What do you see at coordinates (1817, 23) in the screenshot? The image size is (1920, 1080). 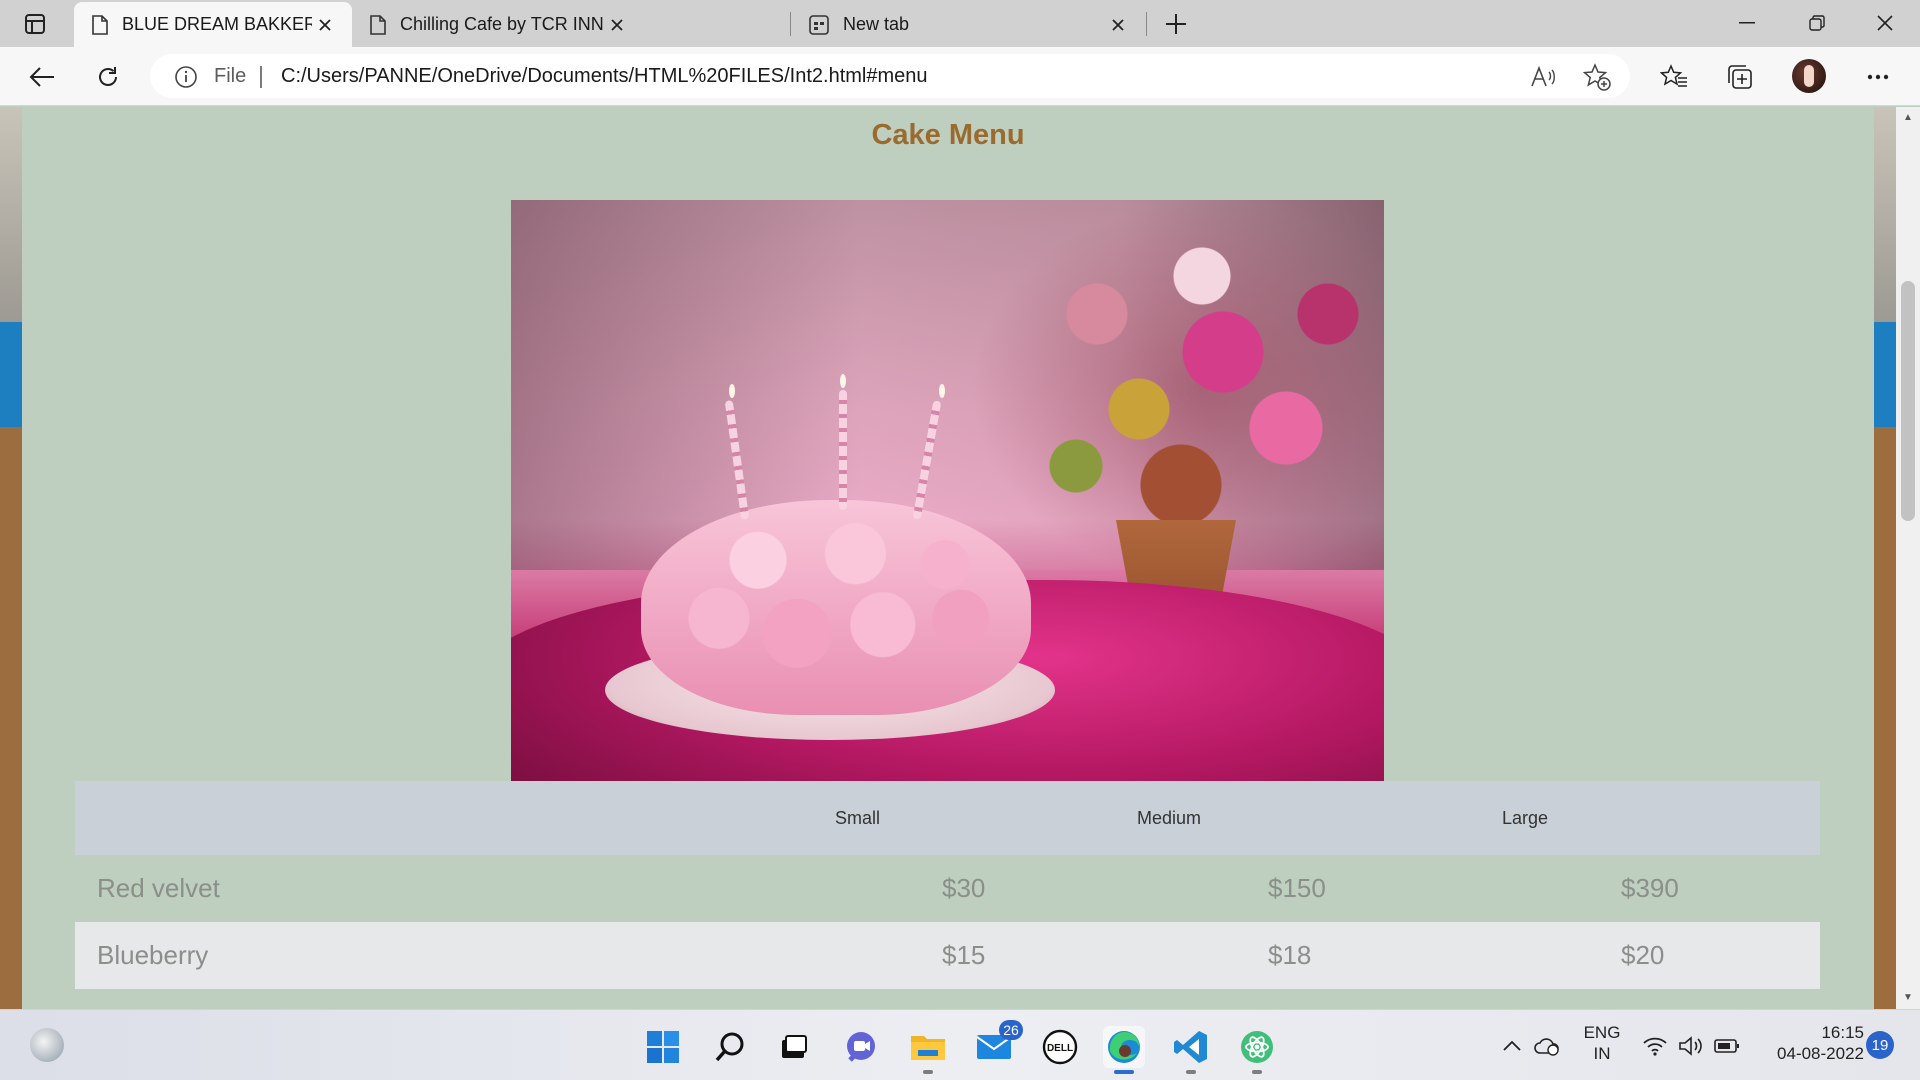 I see `restore-button` at bounding box center [1817, 23].